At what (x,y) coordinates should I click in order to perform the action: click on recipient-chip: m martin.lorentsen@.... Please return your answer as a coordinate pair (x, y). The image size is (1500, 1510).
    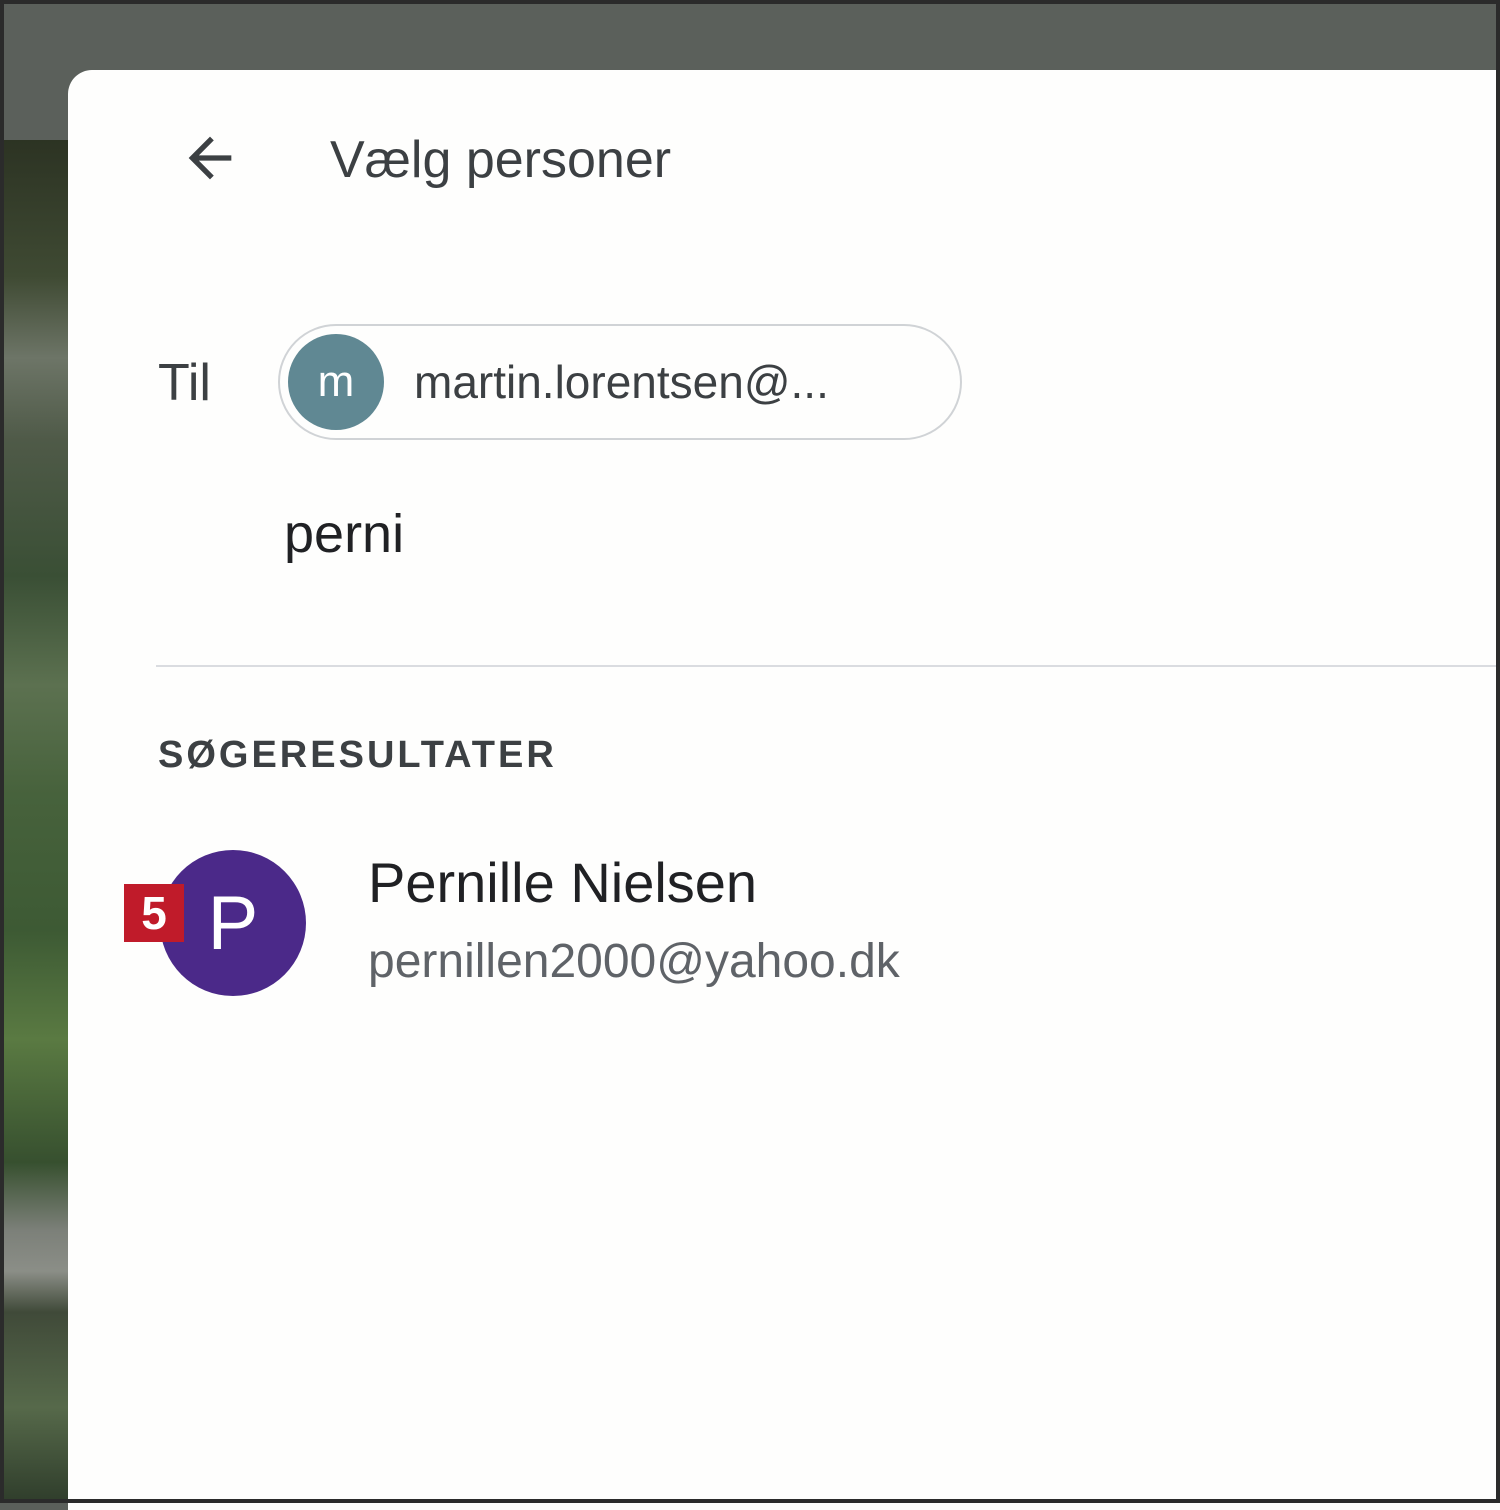
    Looking at the image, I should click on (620, 382).